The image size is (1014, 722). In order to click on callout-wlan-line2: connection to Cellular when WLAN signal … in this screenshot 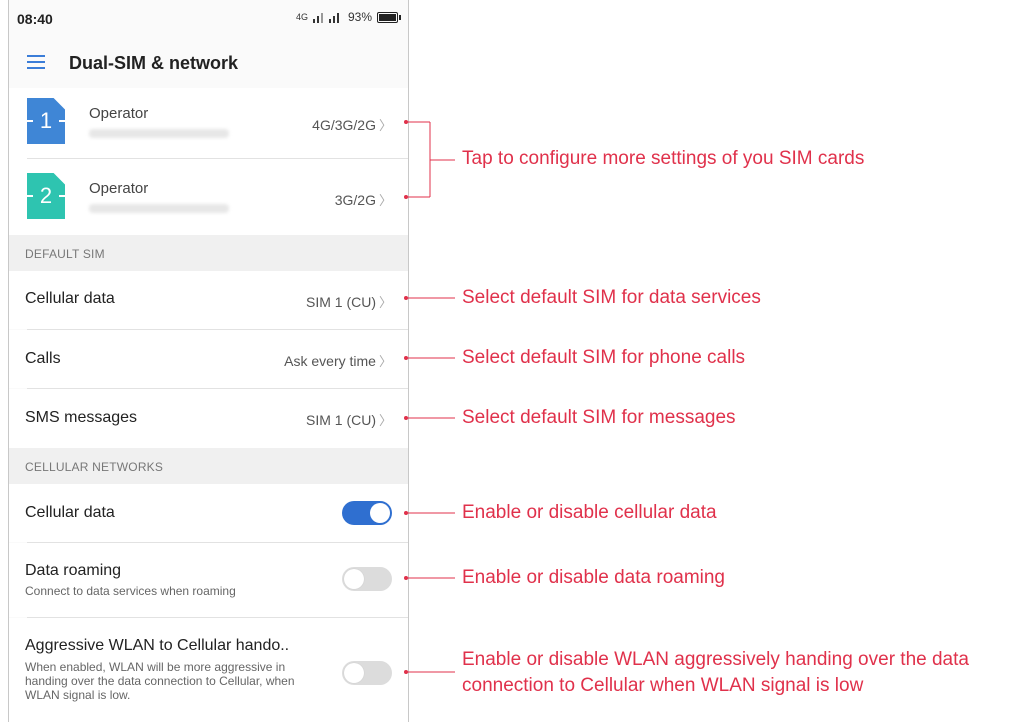, I will do `click(663, 685)`.